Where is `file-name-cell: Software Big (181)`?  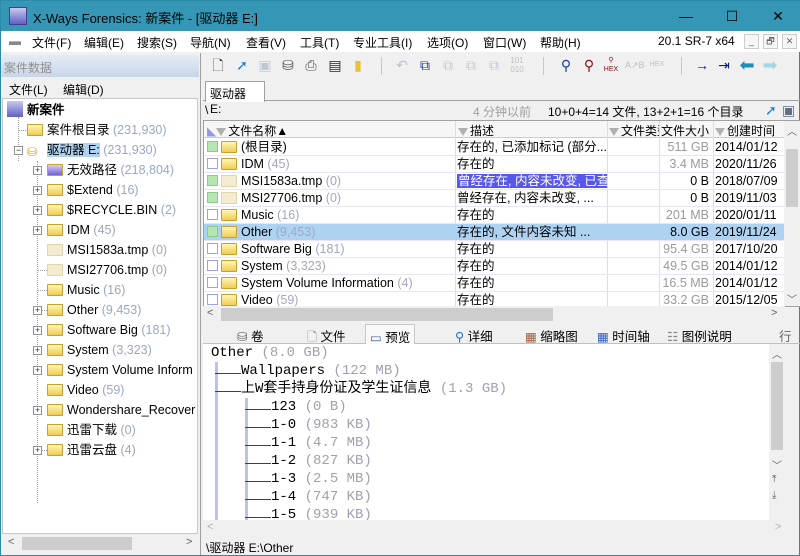 file-name-cell: Software Big (181) is located at coordinates (329, 249).